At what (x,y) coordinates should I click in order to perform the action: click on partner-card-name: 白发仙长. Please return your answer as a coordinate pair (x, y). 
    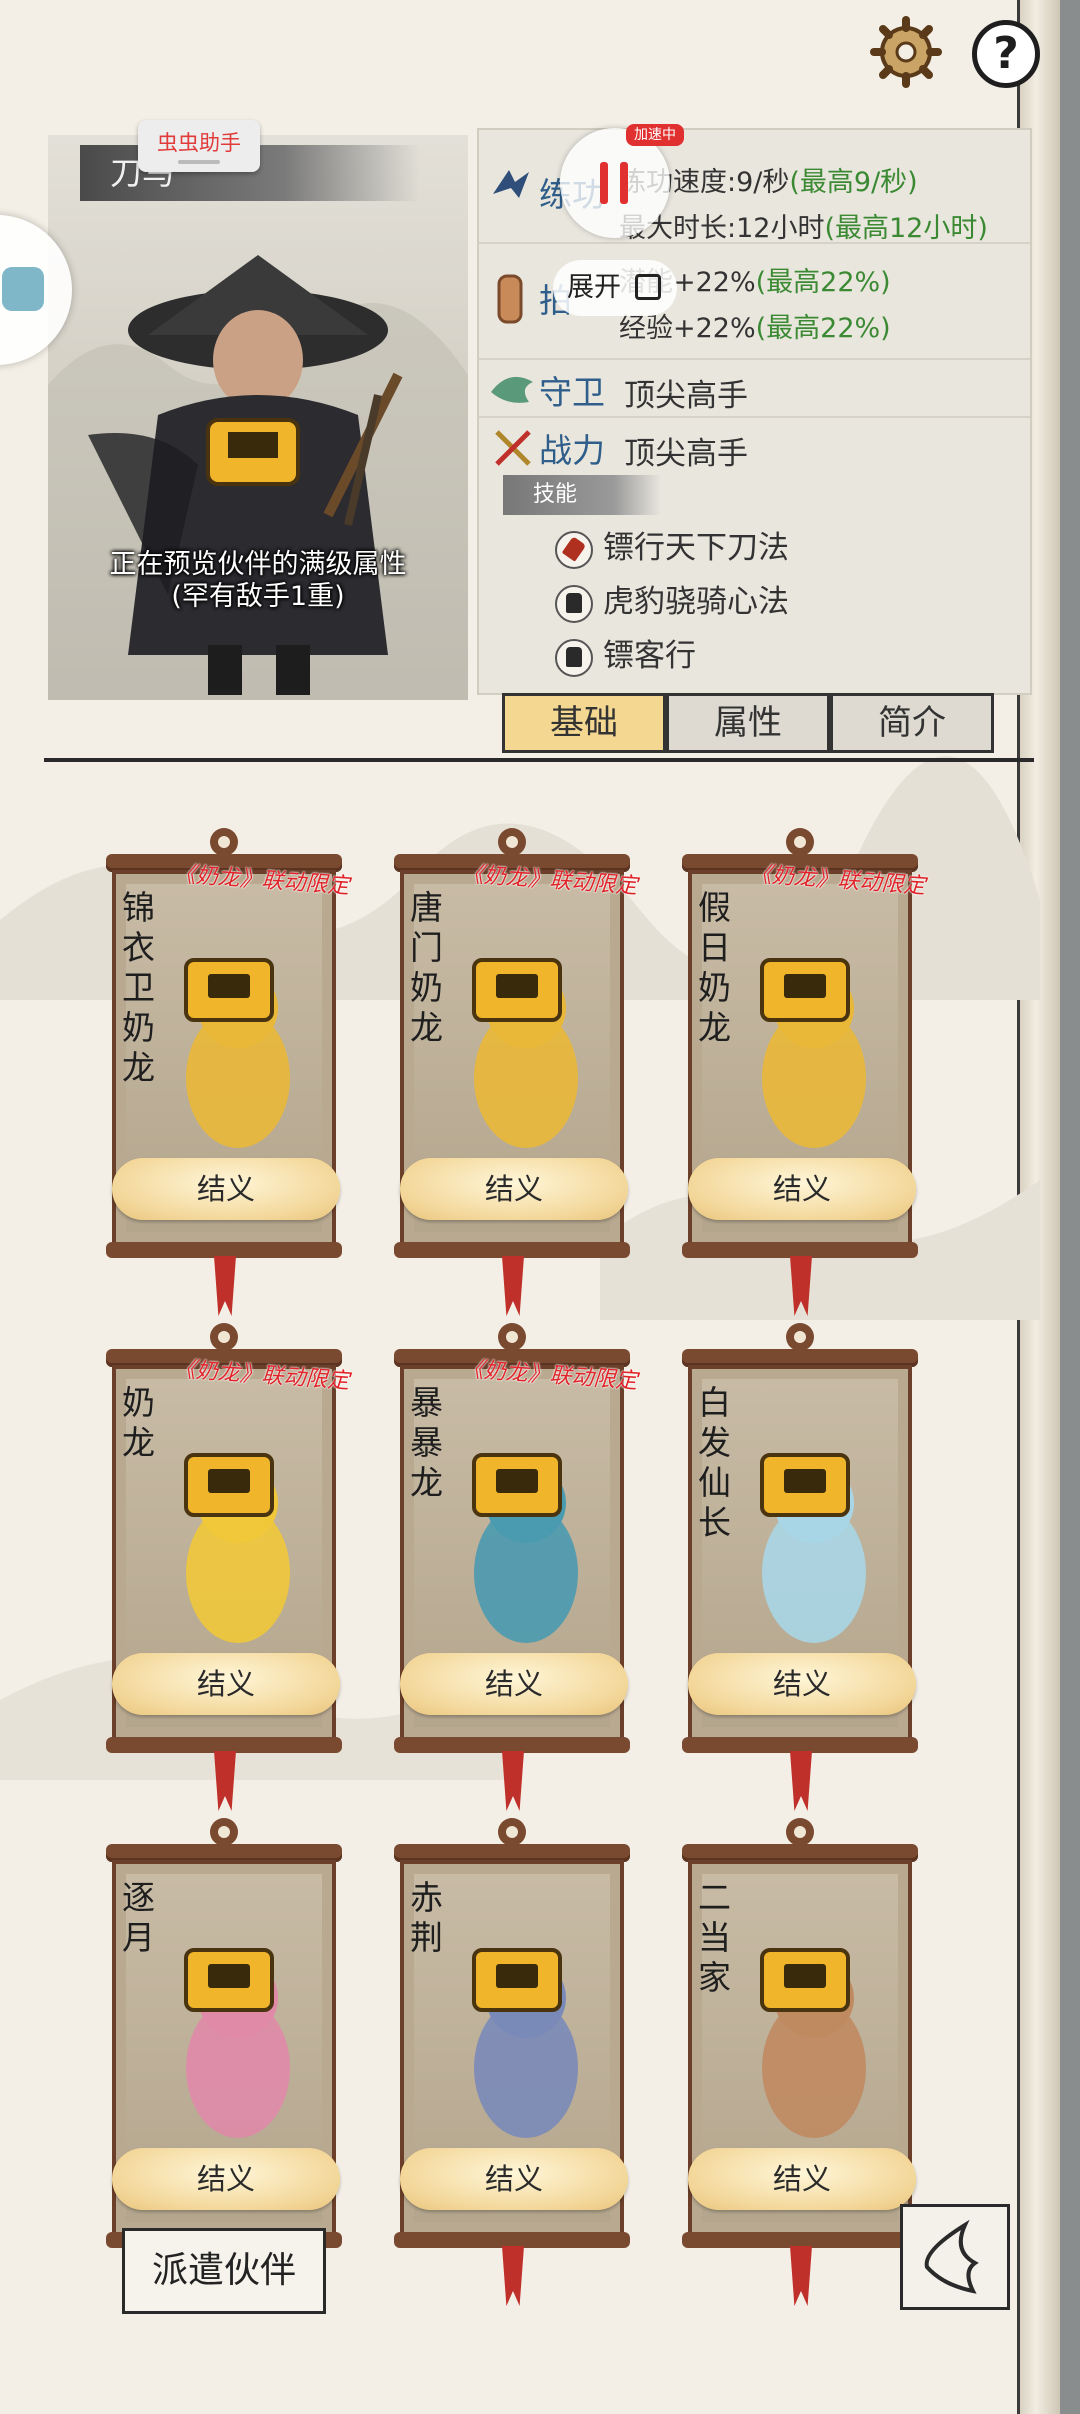
    Looking at the image, I should click on (714, 1462).